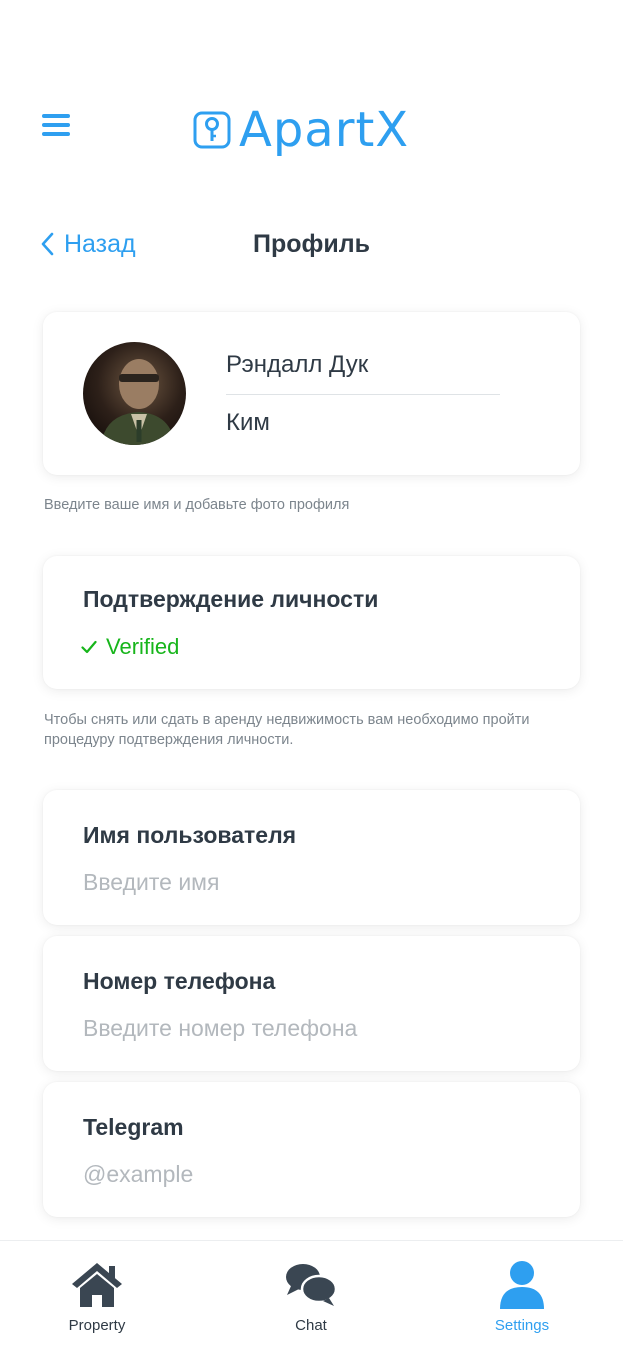 Image resolution: width=623 pixels, height=1351 pixels. Describe the element at coordinates (179, 981) in the screenshot. I see `phone-label: Номер телефона` at that location.